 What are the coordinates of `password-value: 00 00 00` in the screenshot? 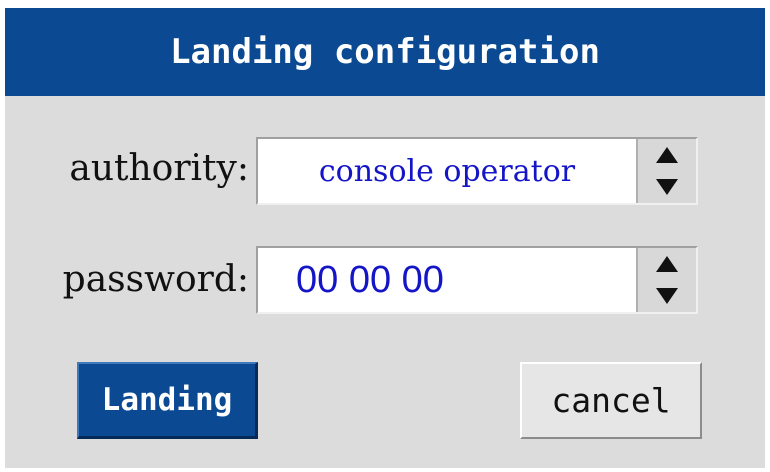 It's located at (447, 280).